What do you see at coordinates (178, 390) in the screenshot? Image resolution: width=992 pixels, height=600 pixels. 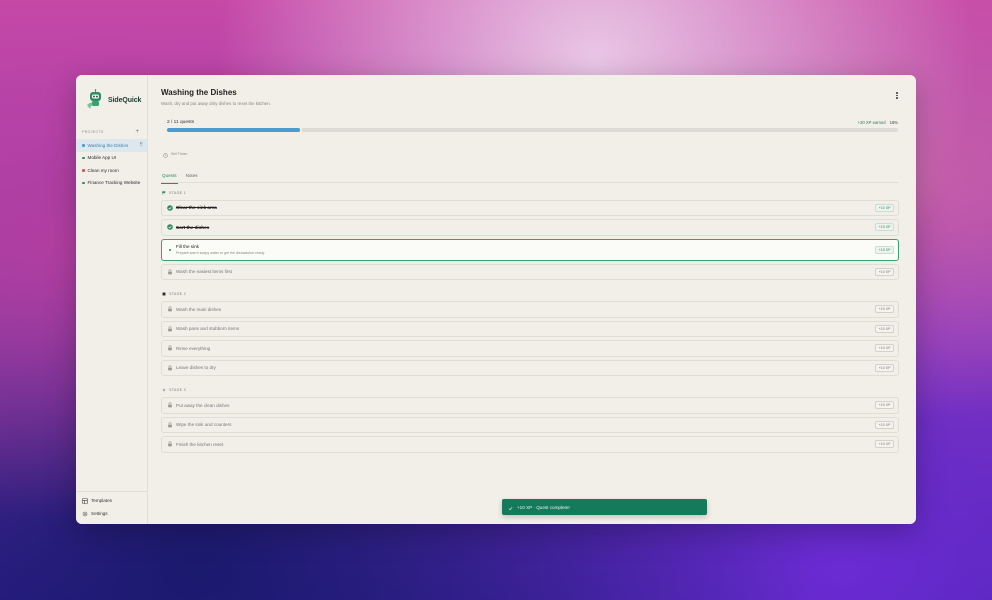 I see `stage-label: STAGE 3` at bounding box center [178, 390].